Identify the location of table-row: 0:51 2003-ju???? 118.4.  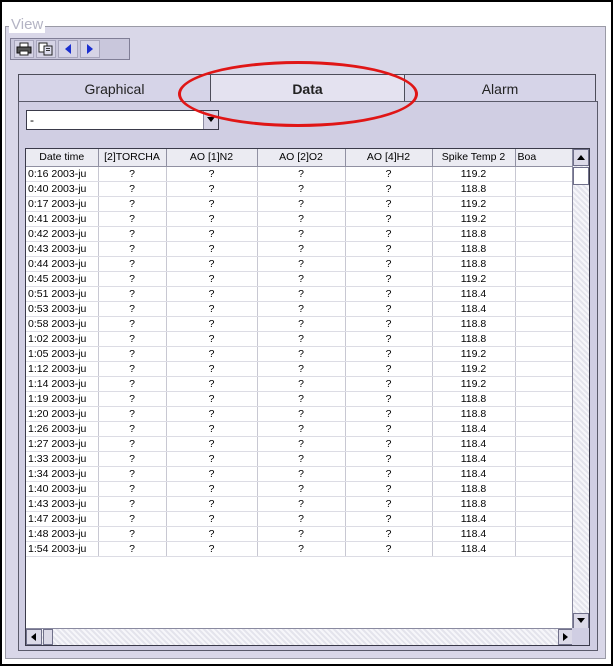
(301, 294).